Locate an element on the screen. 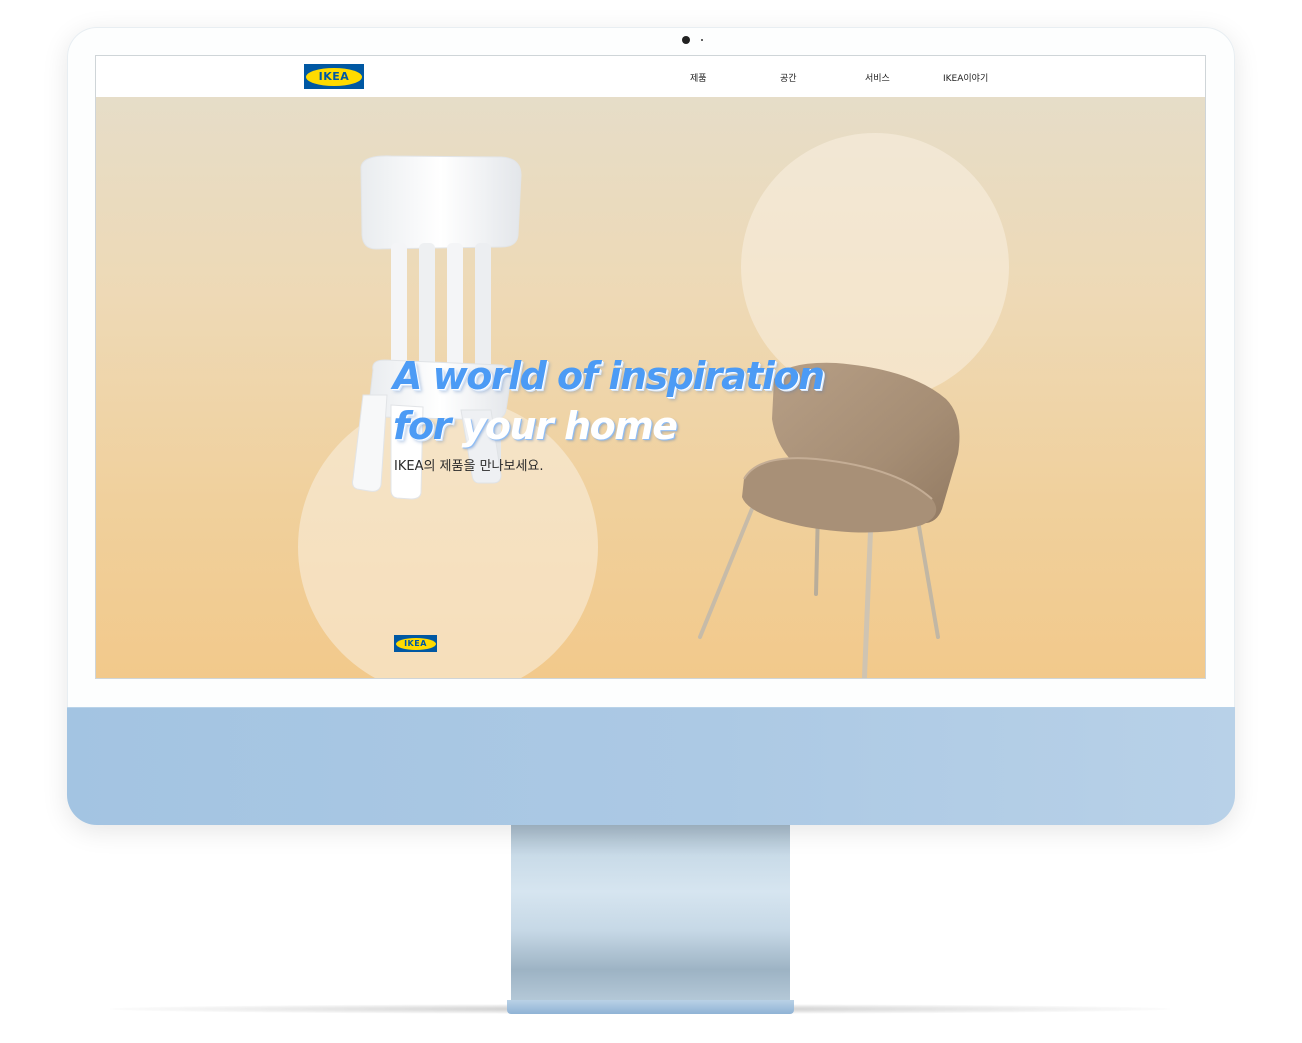 The height and width of the screenshot is (1043, 1302). hero-subtitle: IKEA의 제품을 만나보세요. is located at coordinates (469, 466).